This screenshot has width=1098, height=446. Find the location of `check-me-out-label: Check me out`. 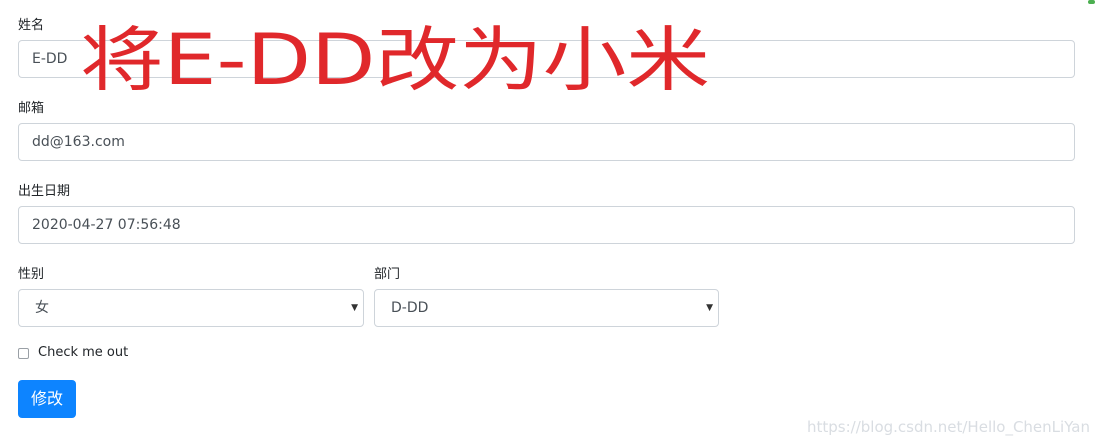

check-me-out-label: Check me out is located at coordinates (83, 352).